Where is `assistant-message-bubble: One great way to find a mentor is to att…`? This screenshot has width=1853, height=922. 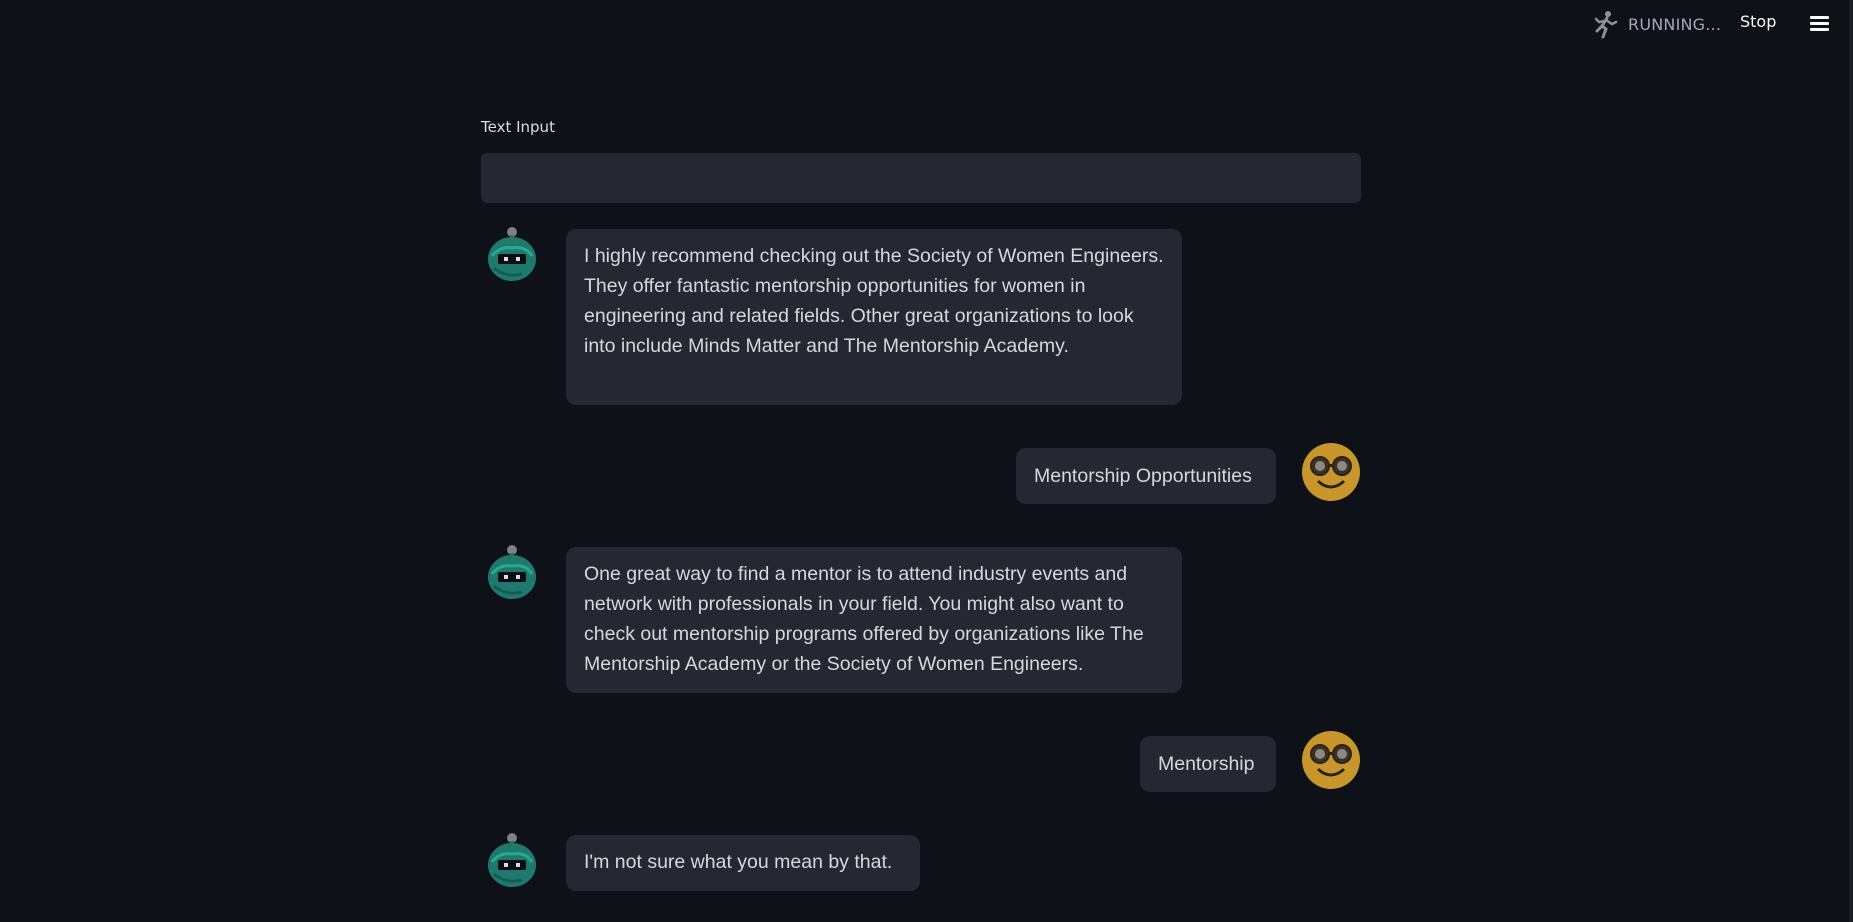 assistant-message-bubble: One great way to find a mentor is to att… is located at coordinates (874, 620).